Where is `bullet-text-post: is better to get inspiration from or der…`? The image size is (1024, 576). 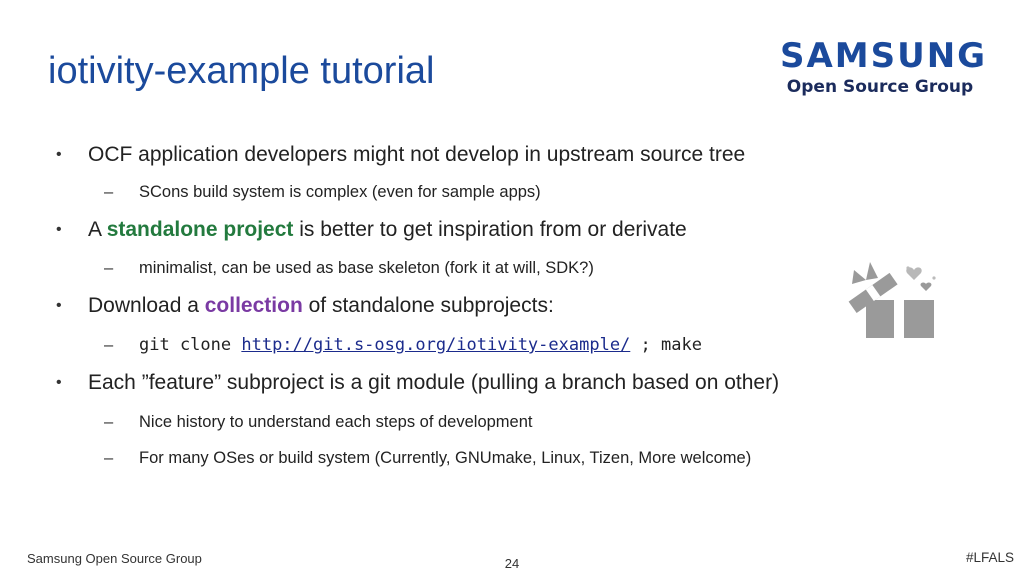
bullet-text-post: is better to get inspiration from or der… is located at coordinates (490, 229).